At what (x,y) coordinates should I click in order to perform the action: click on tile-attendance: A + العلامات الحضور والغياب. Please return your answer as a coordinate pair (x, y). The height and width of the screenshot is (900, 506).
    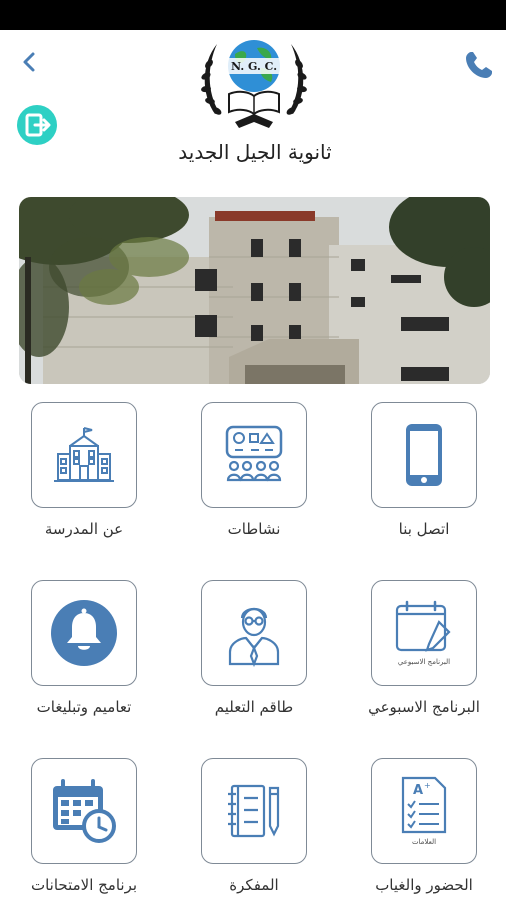
    Looking at the image, I should click on (424, 824).